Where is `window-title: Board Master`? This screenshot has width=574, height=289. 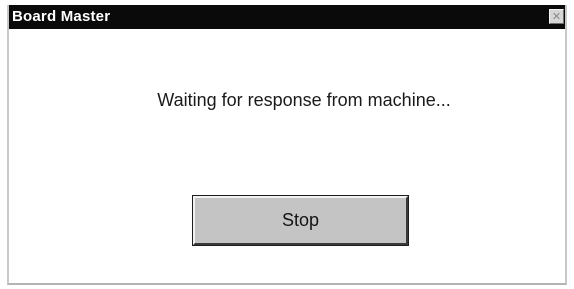 window-title: Board Master is located at coordinates (61, 16).